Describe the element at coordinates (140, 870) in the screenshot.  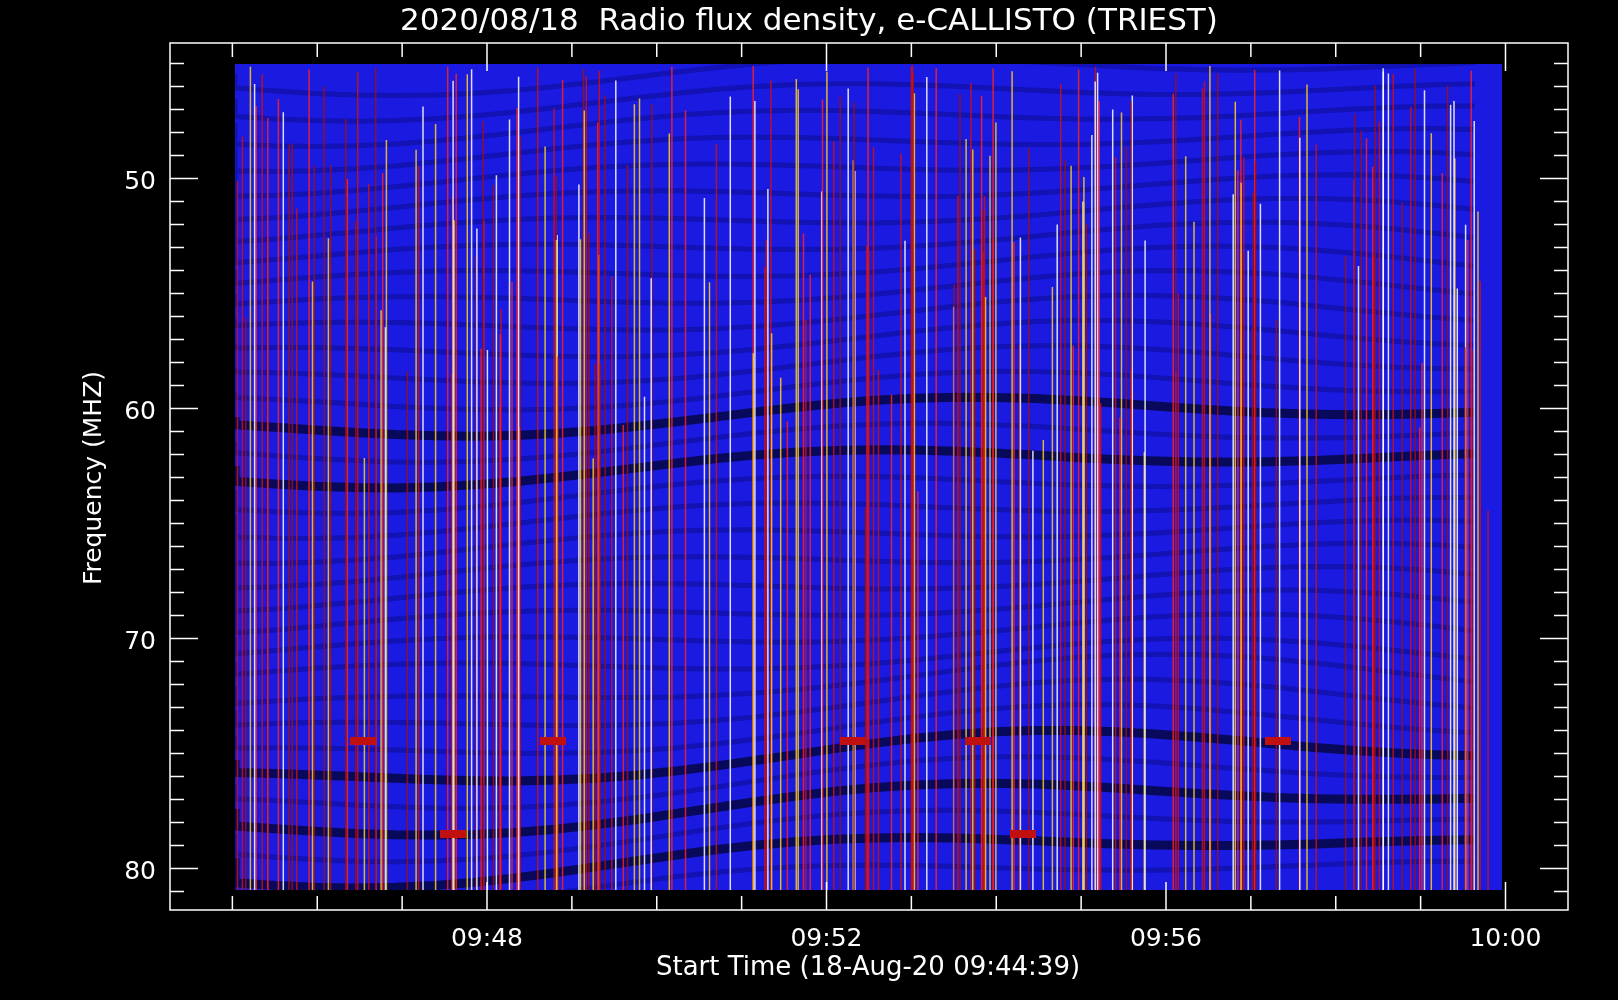
I see `y-tick-label: 80` at that location.